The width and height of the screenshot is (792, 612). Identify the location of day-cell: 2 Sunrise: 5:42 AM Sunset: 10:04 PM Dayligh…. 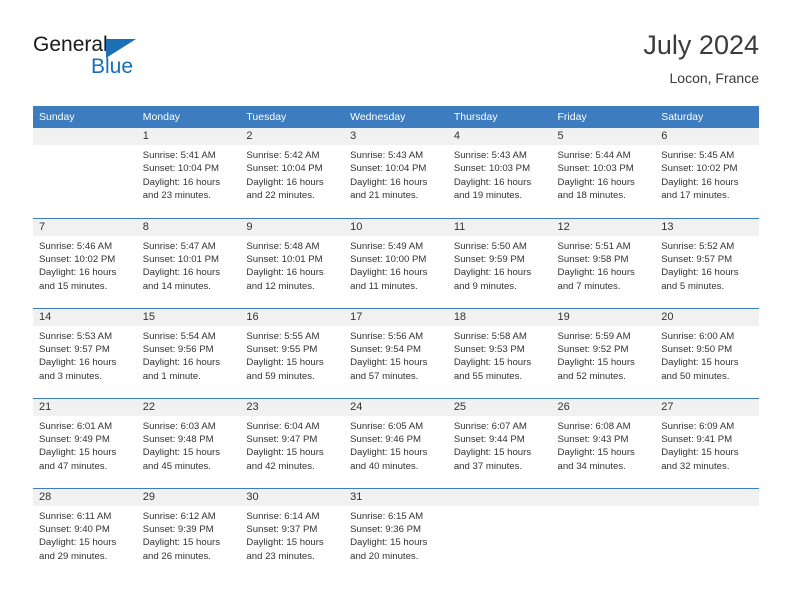
(292, 173).